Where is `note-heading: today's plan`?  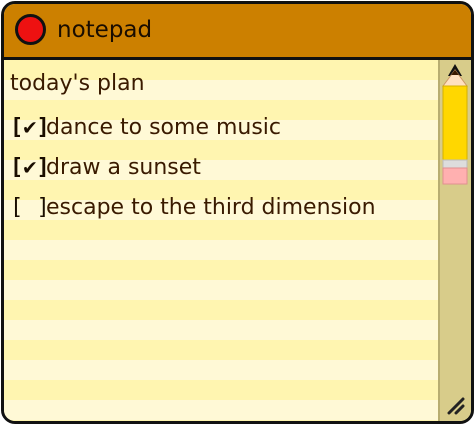
note-heading: today's plan is located at coordinates (77, 83).